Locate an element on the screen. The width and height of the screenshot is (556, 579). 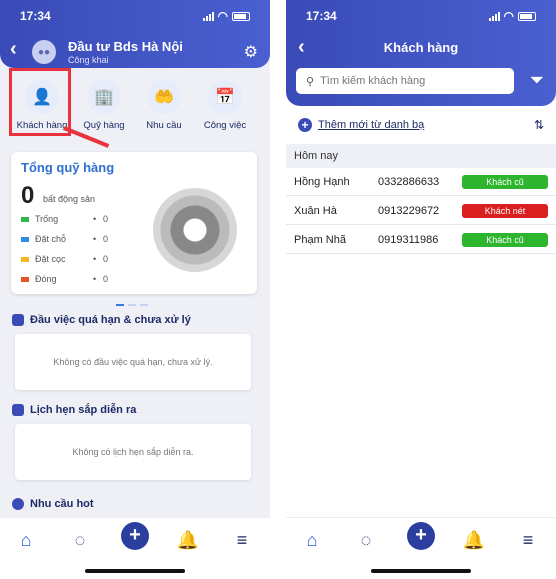
group-avatar: ●● is located at coordinates (44, 52).